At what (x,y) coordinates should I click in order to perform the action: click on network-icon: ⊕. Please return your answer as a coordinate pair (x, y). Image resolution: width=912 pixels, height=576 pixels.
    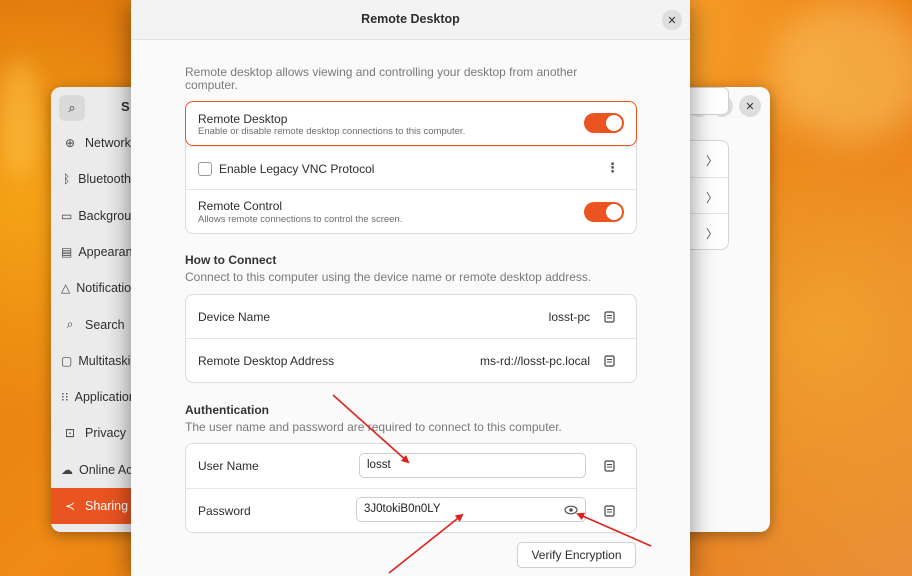
    Looking at the image, I should click on (70, 143).